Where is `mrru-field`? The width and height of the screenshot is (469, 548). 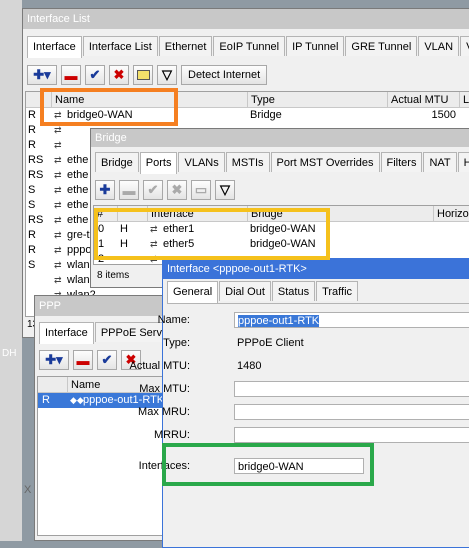
mrru-field is located at coordinates (351, 435).